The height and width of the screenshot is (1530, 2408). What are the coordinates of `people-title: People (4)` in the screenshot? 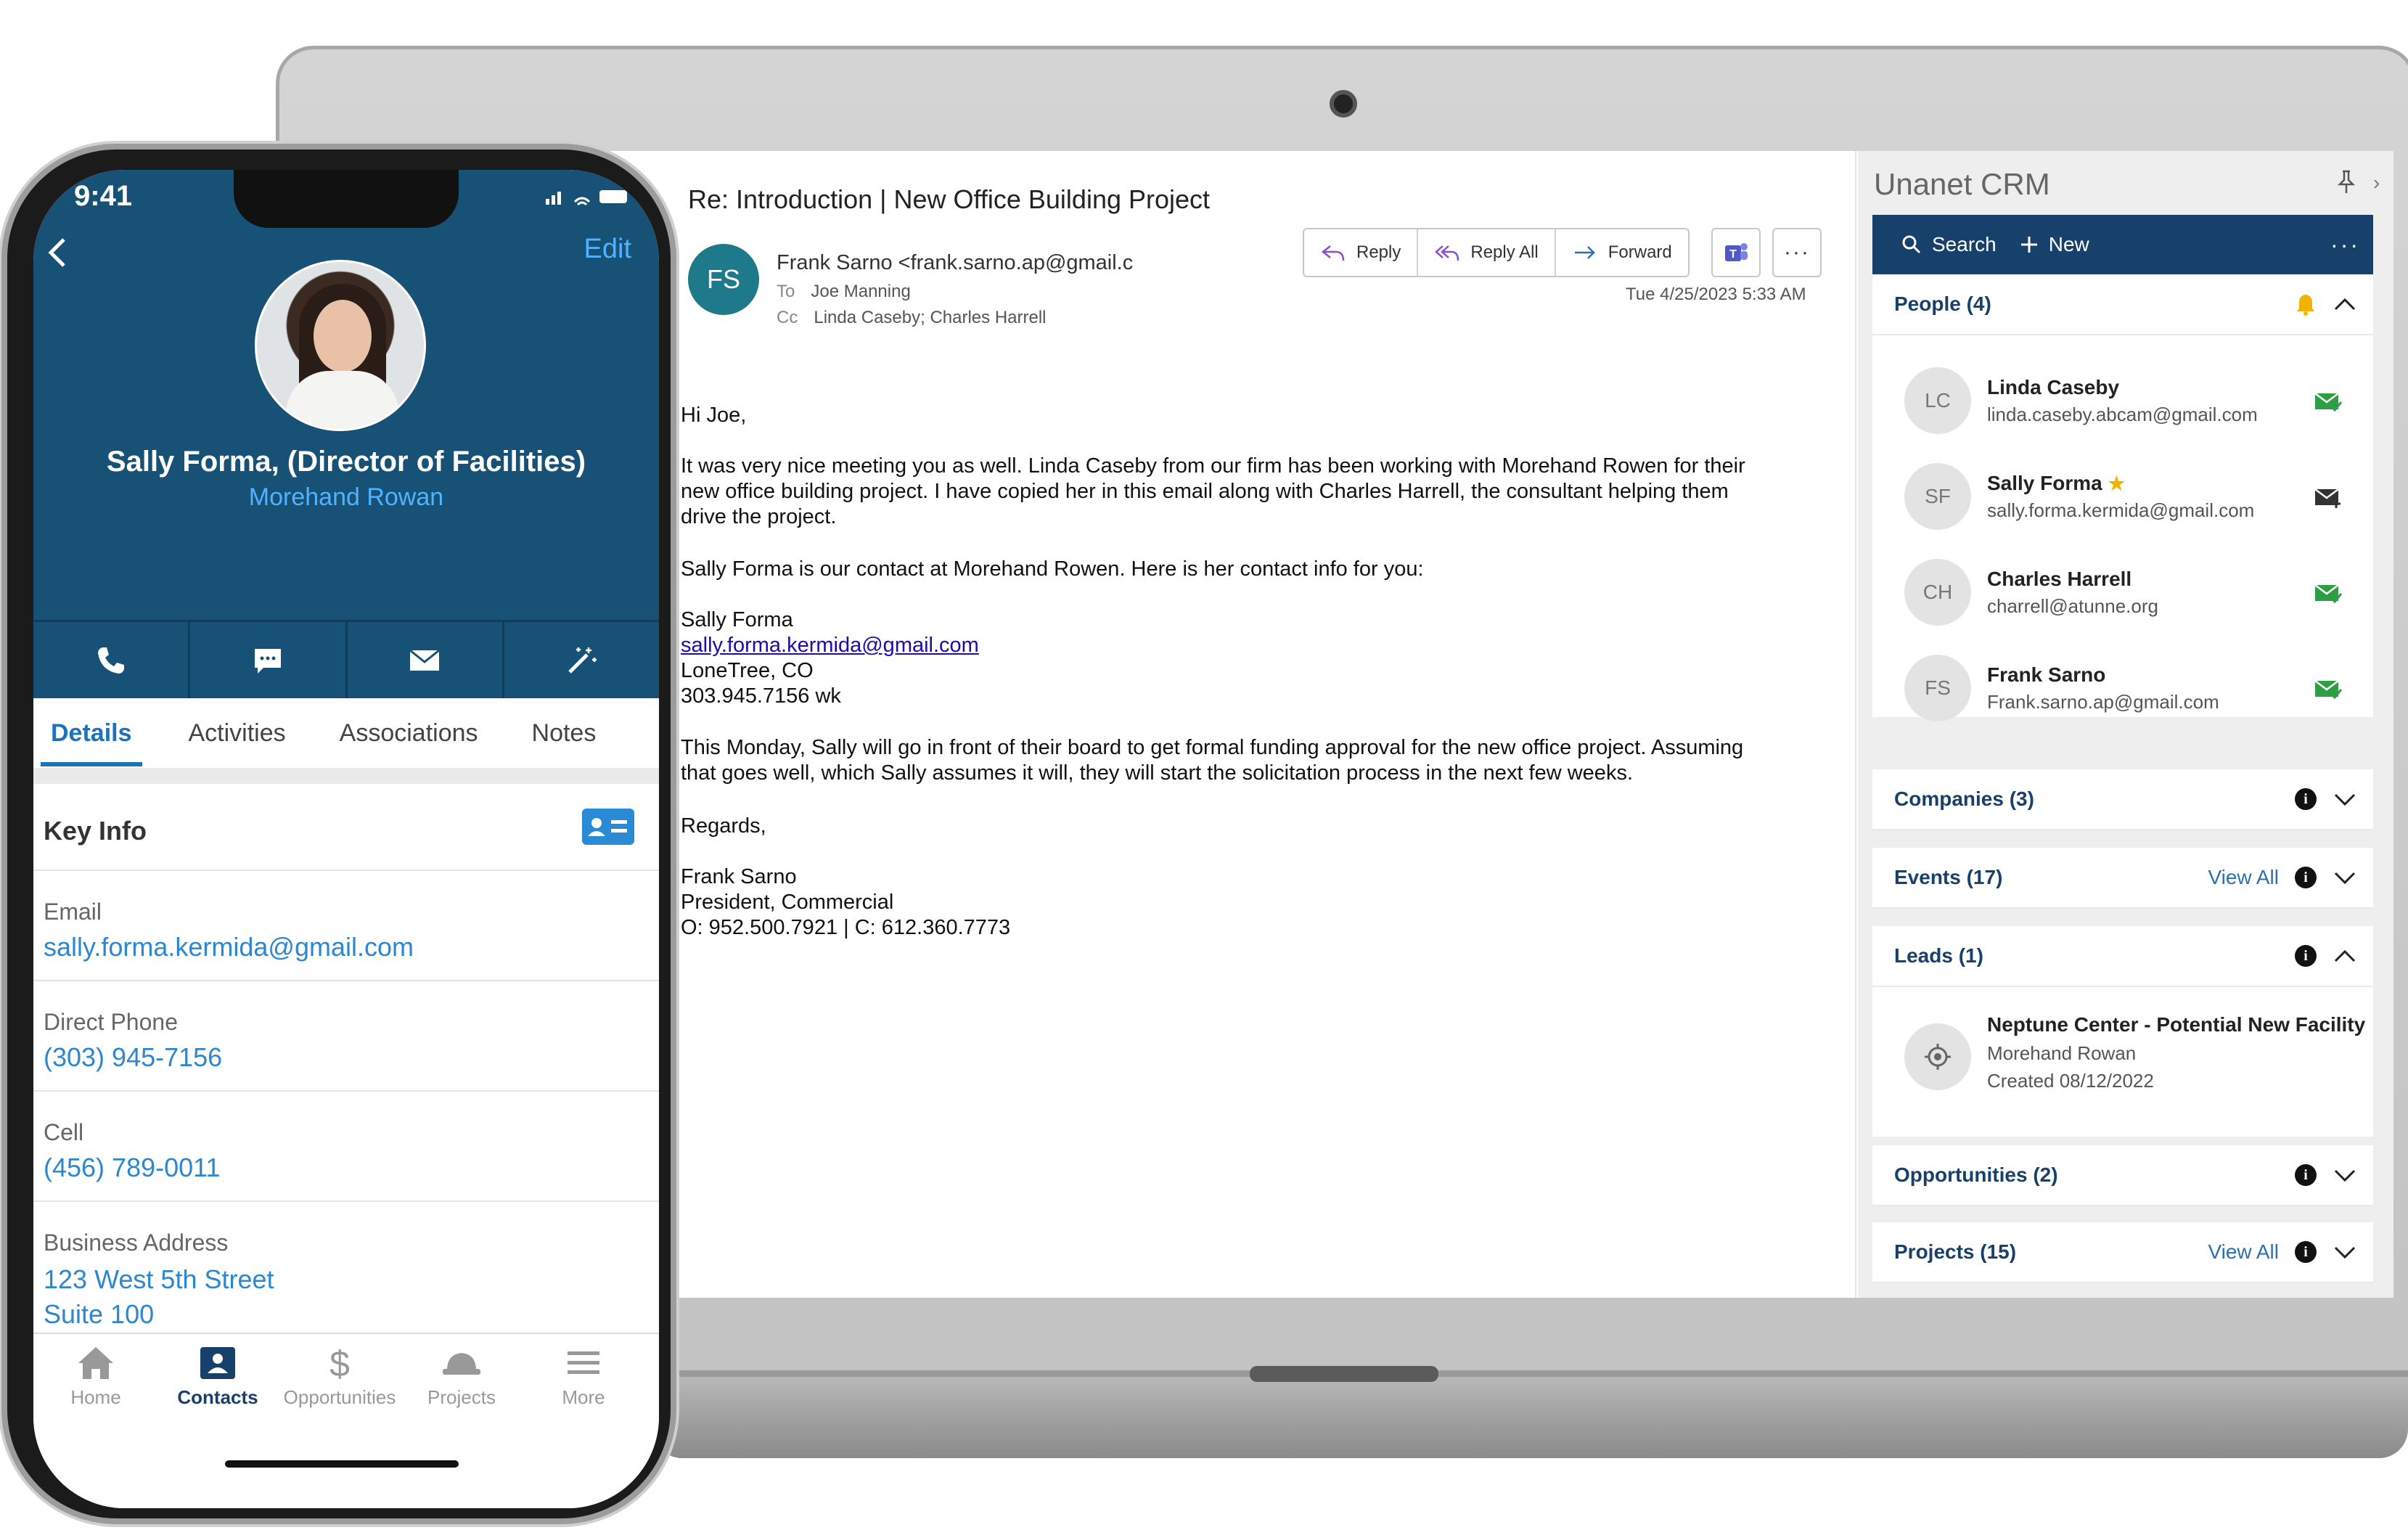 It's located at (1943, 303).